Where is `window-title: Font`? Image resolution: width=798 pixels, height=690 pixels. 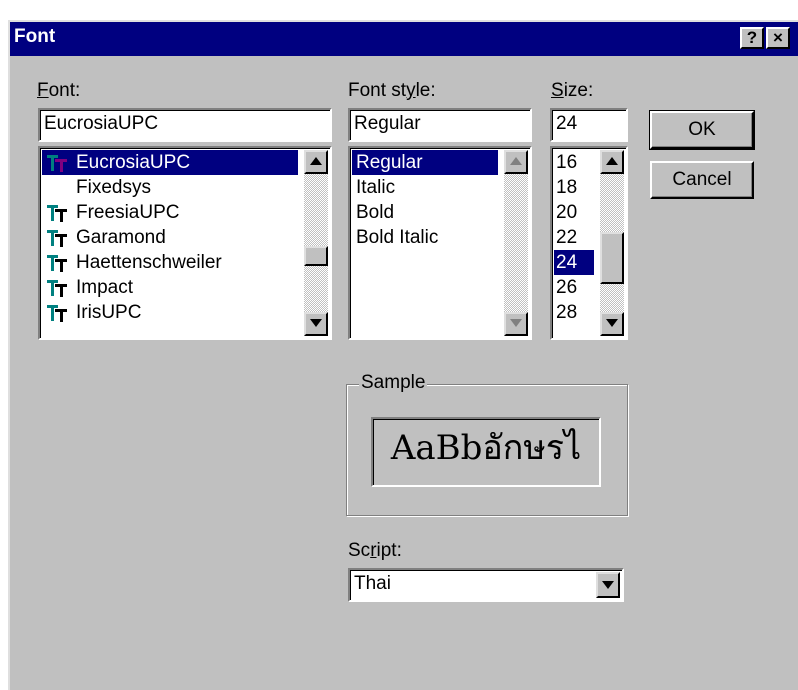
window-title: Font is located at coordinates (35, 36).